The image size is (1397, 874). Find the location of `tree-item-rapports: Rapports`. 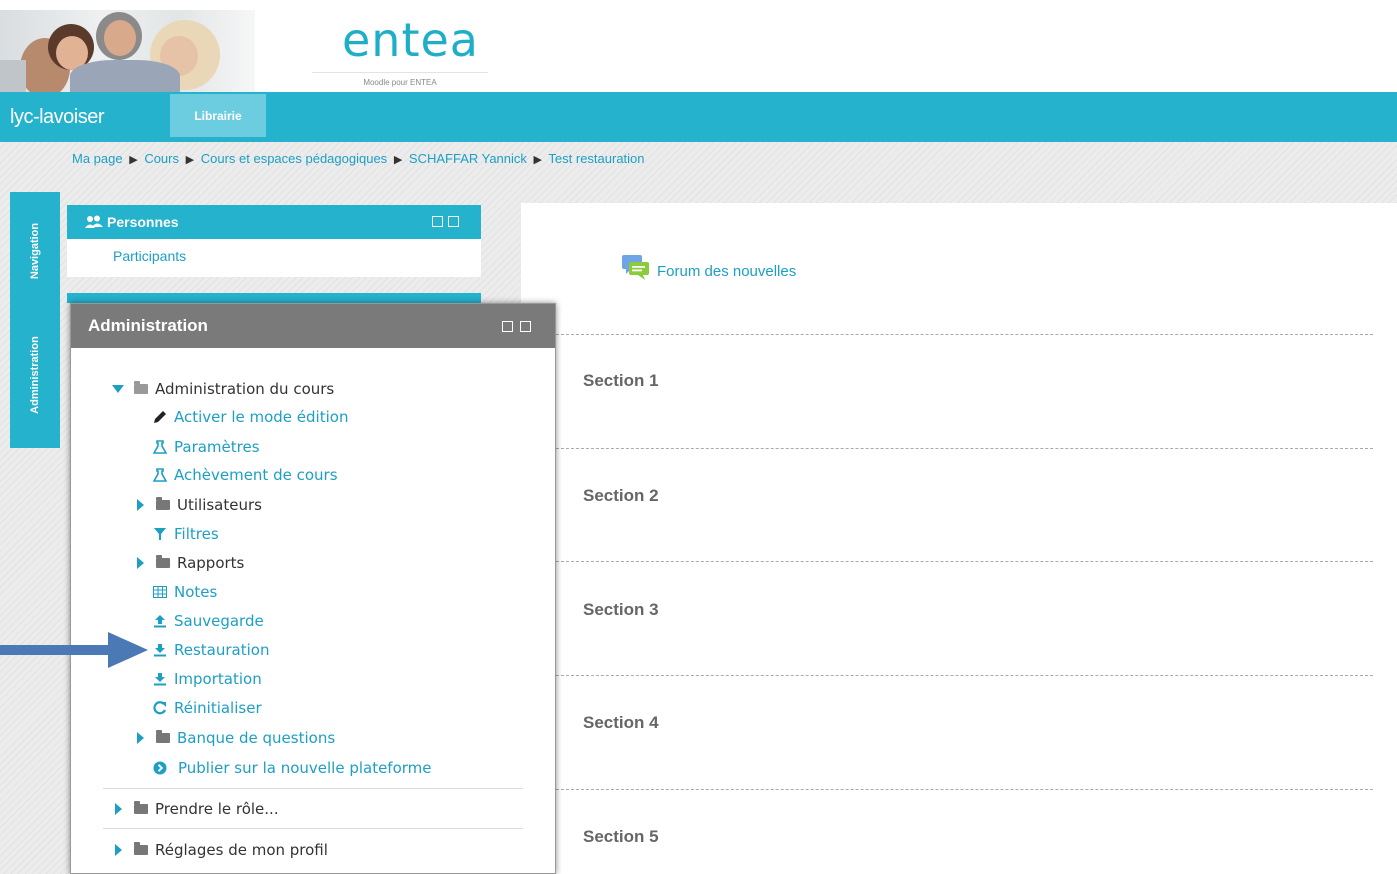

tree-item-rapports: Rapports is located at coordinates (187, 563).